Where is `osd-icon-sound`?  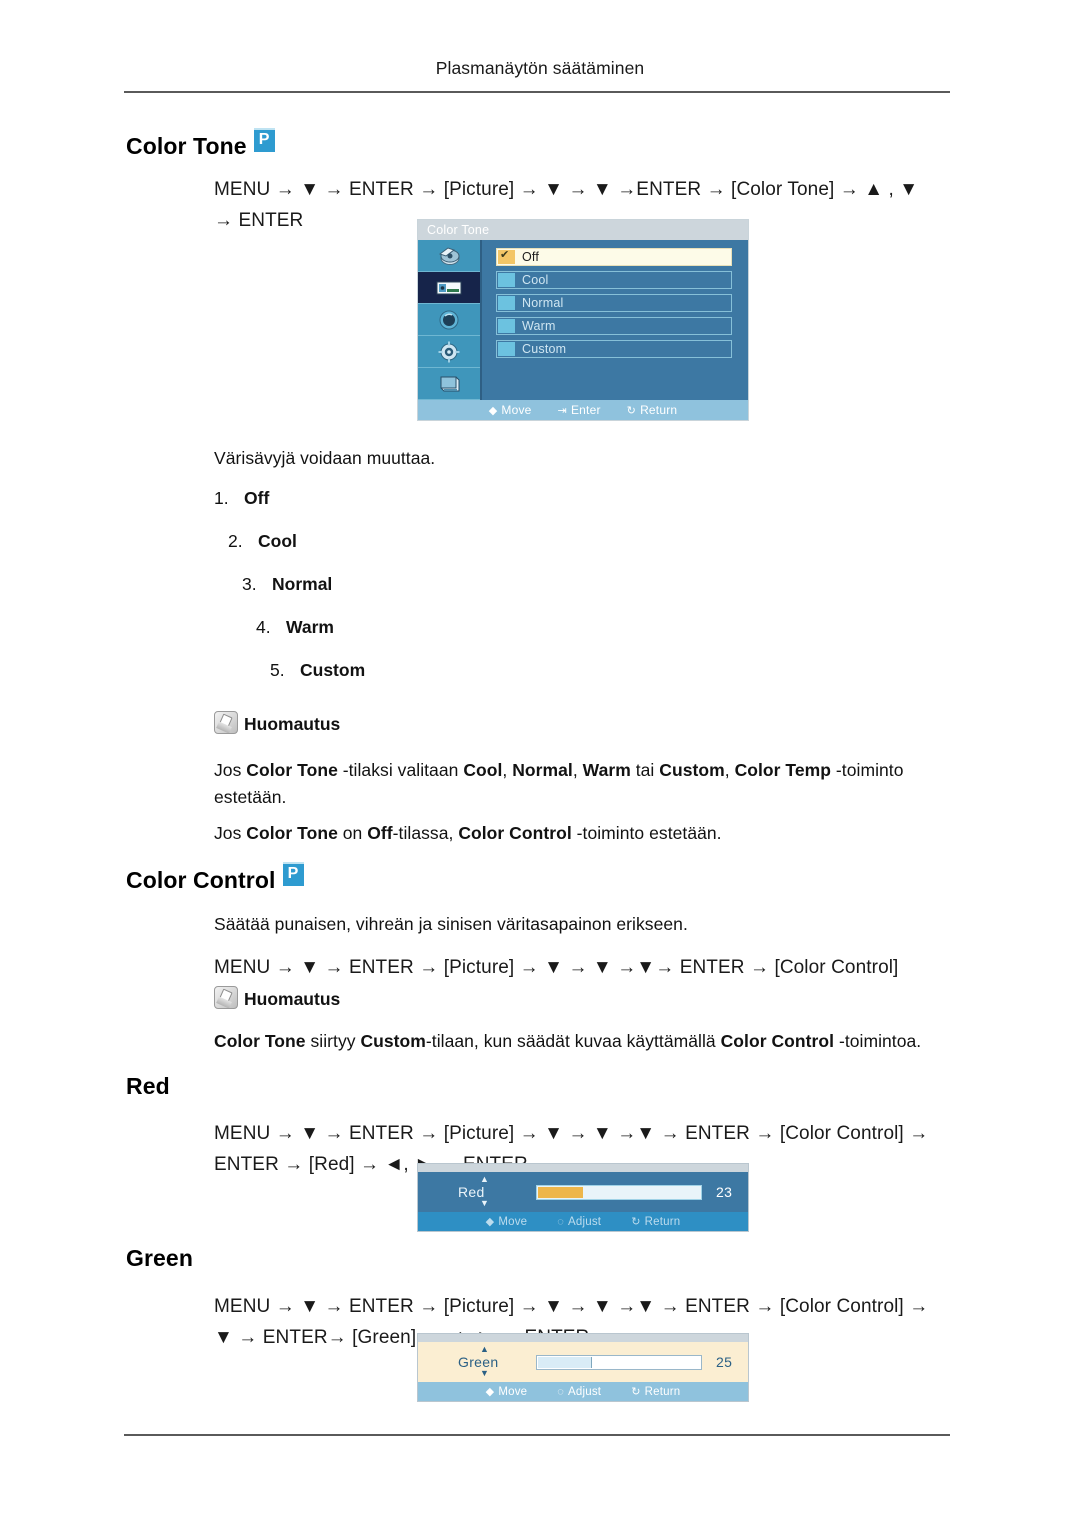 osd-icon-sound is located at coordinates (449, 320).